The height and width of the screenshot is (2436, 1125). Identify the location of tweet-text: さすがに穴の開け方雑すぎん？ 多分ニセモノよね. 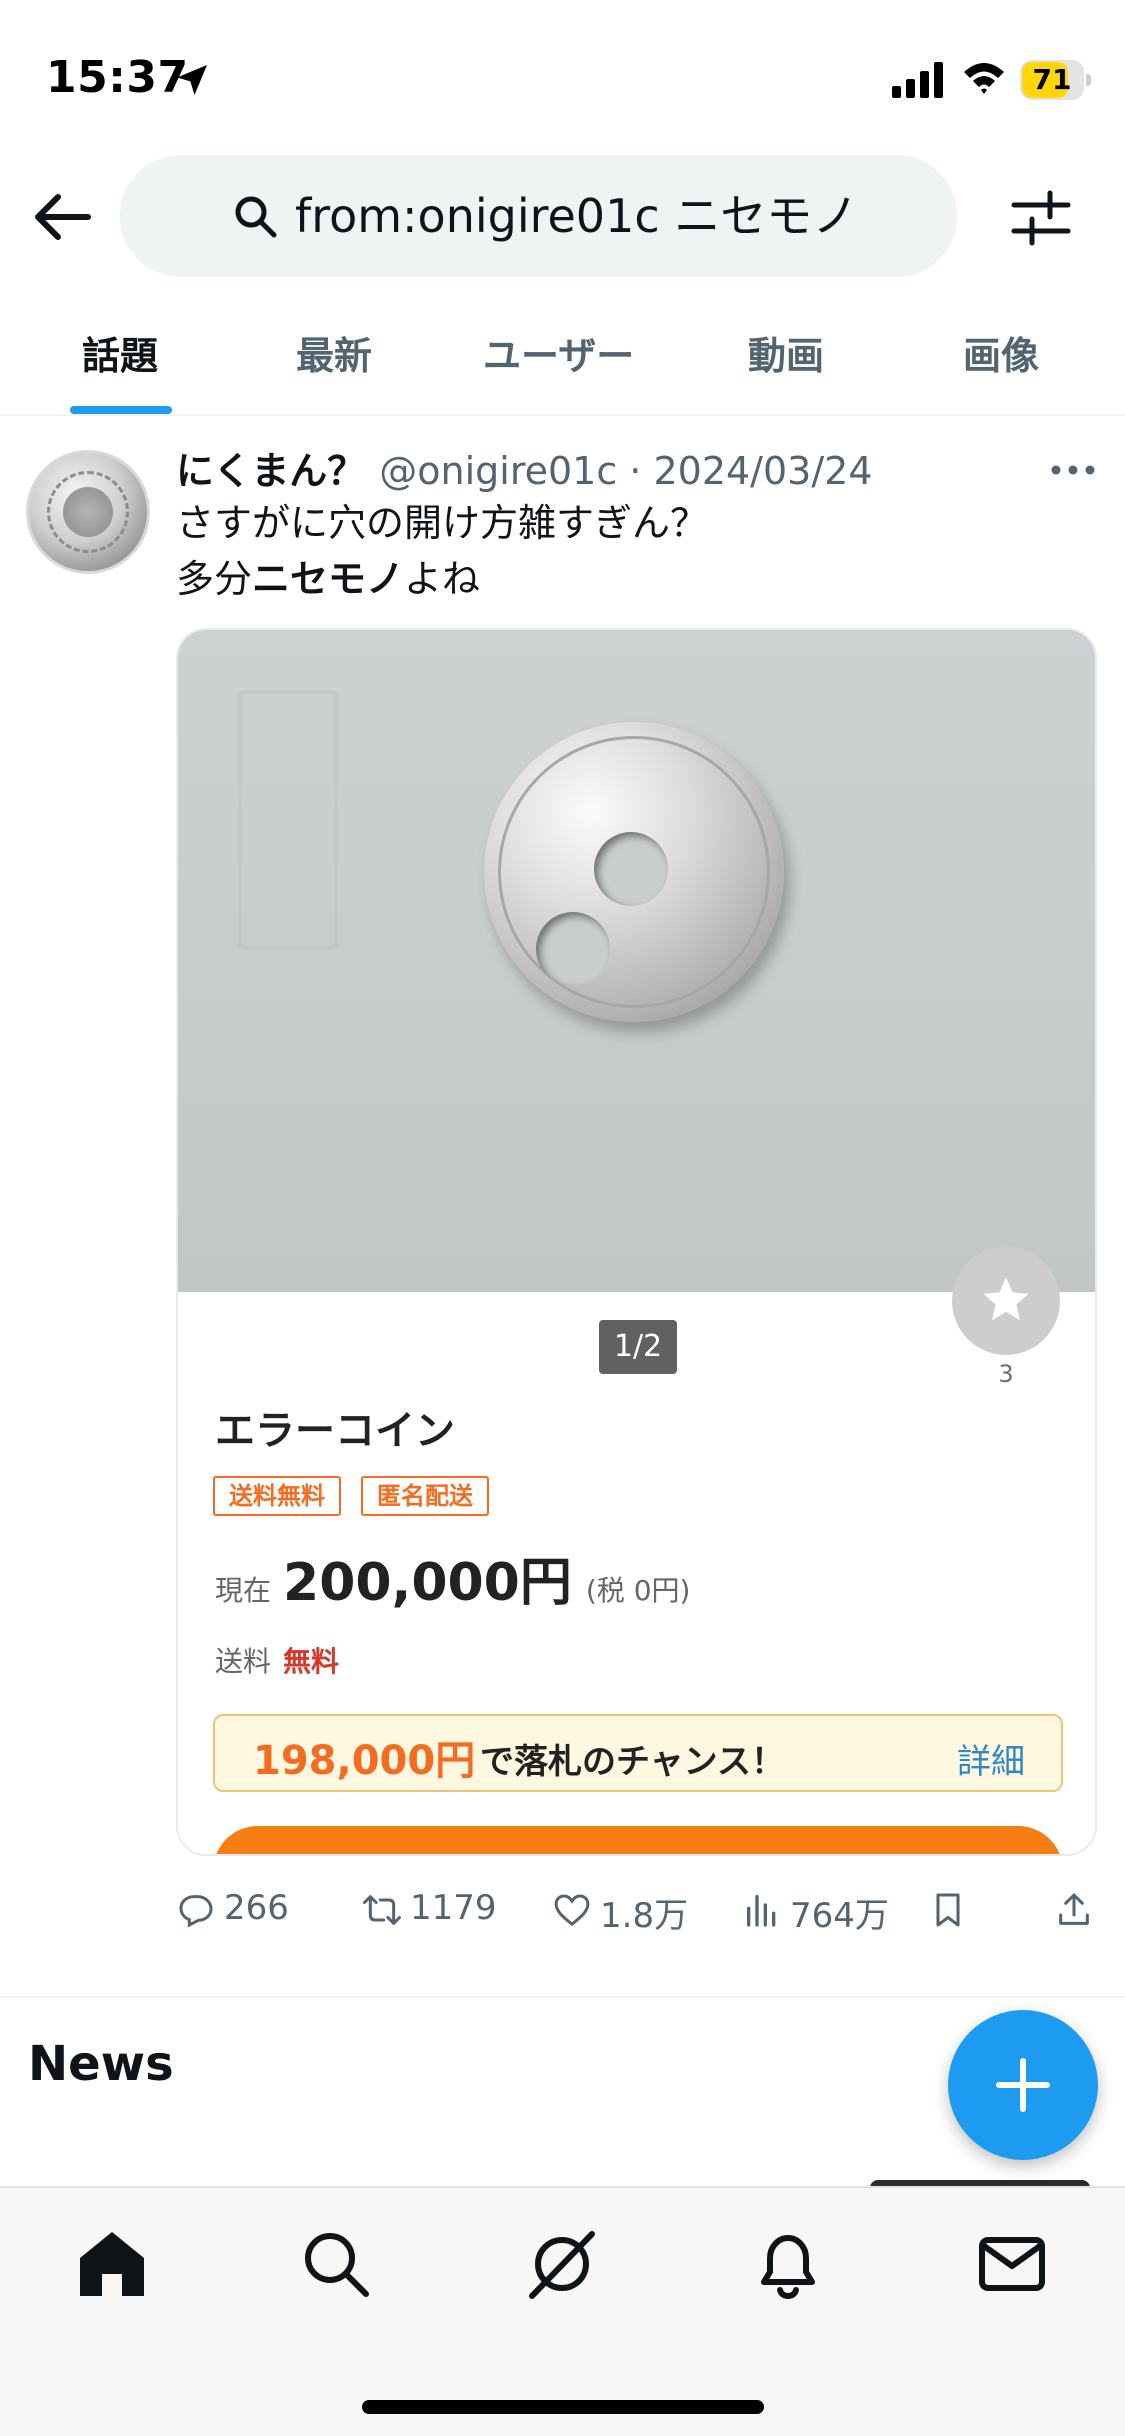
(626, 551).